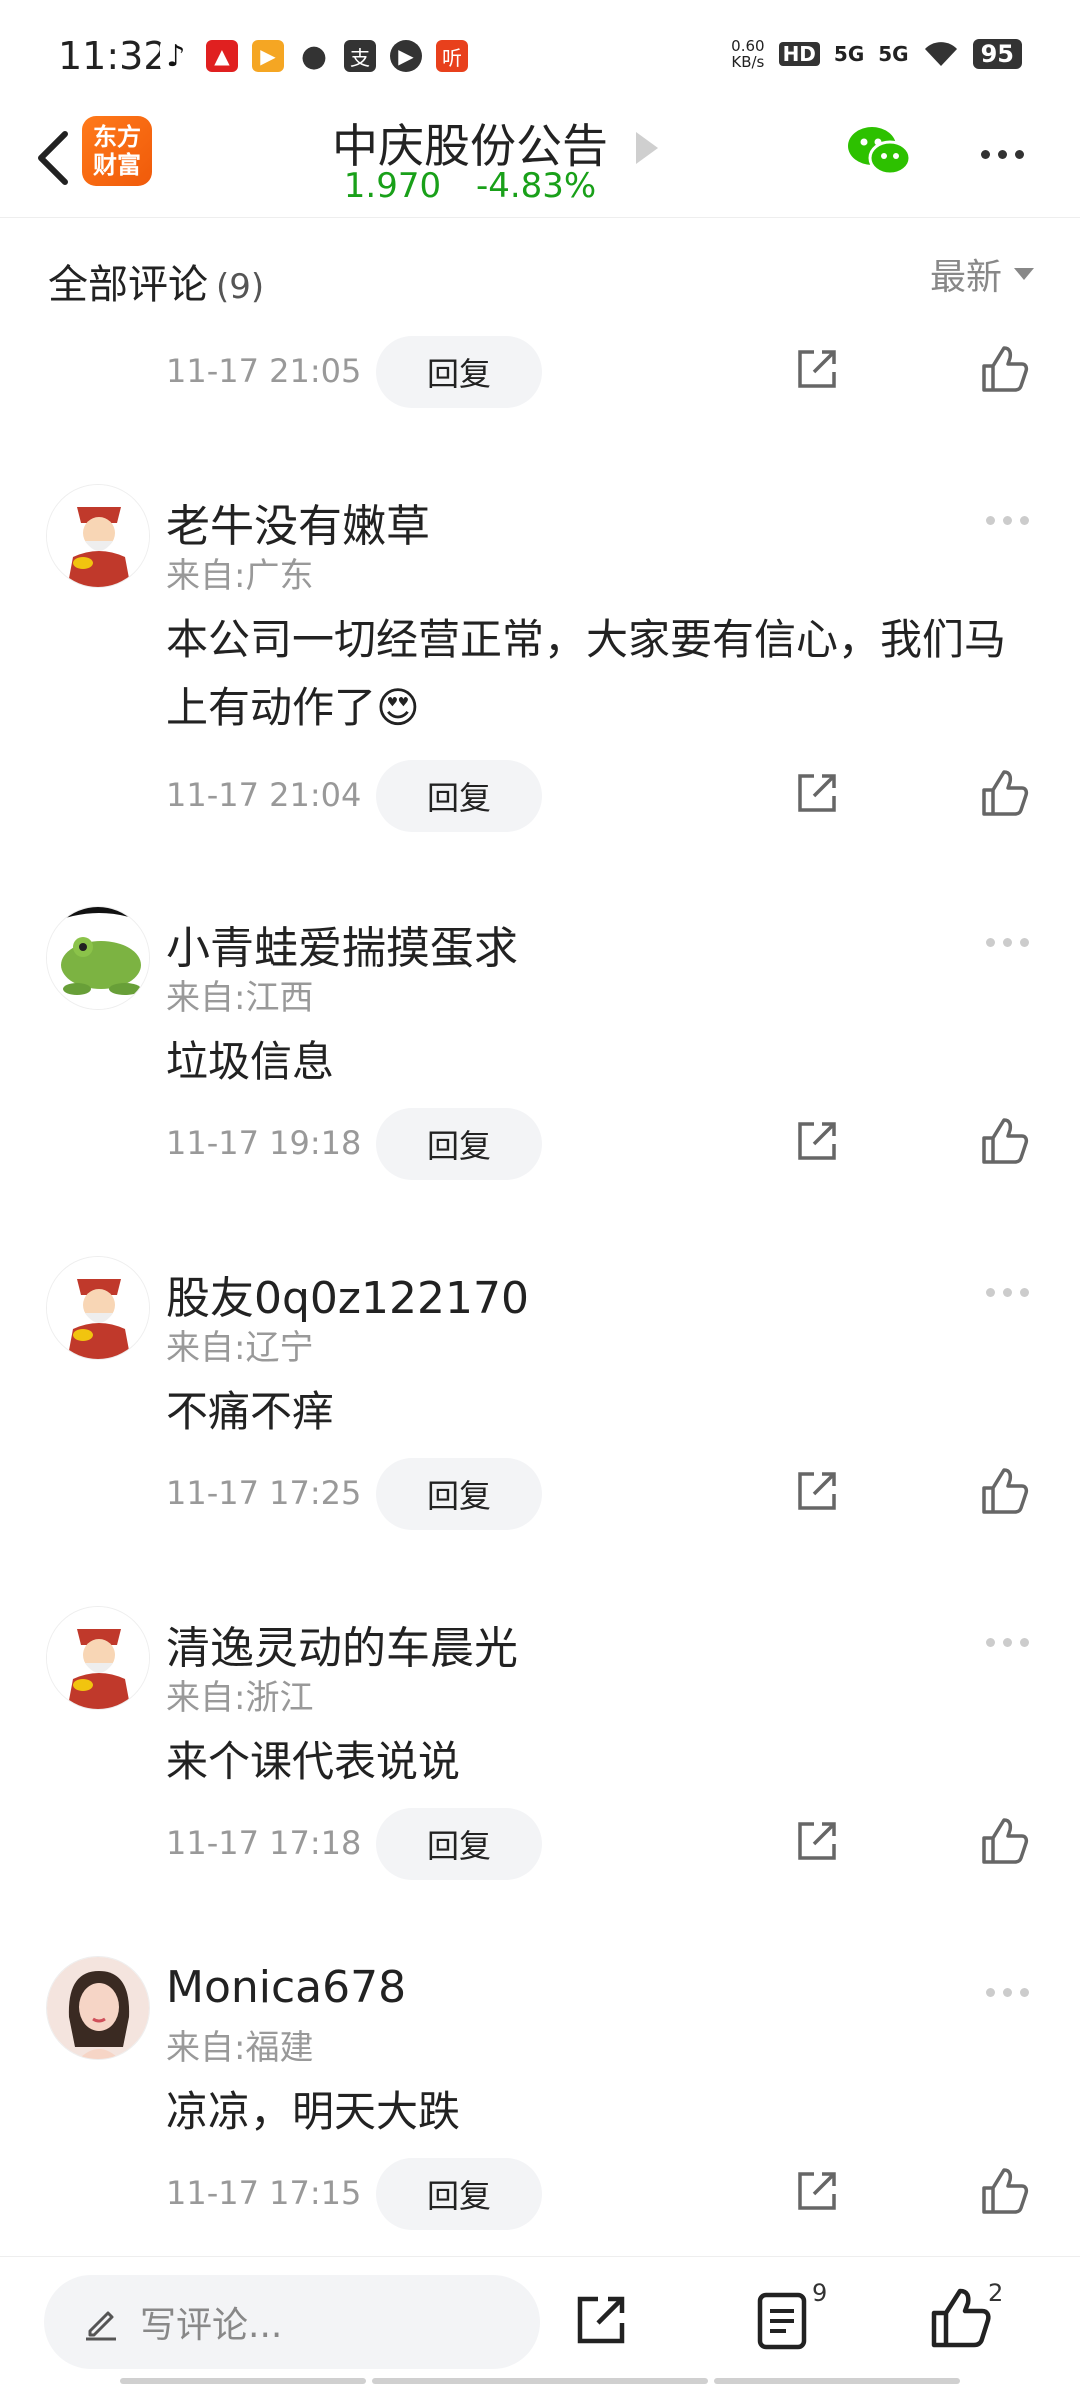 The width and height of the screenshot is (1080, 2388). What do you see at coordinates (101, 2326) in the screenshot?
I see `pencil-icon` at bounding box center [101, 2326].